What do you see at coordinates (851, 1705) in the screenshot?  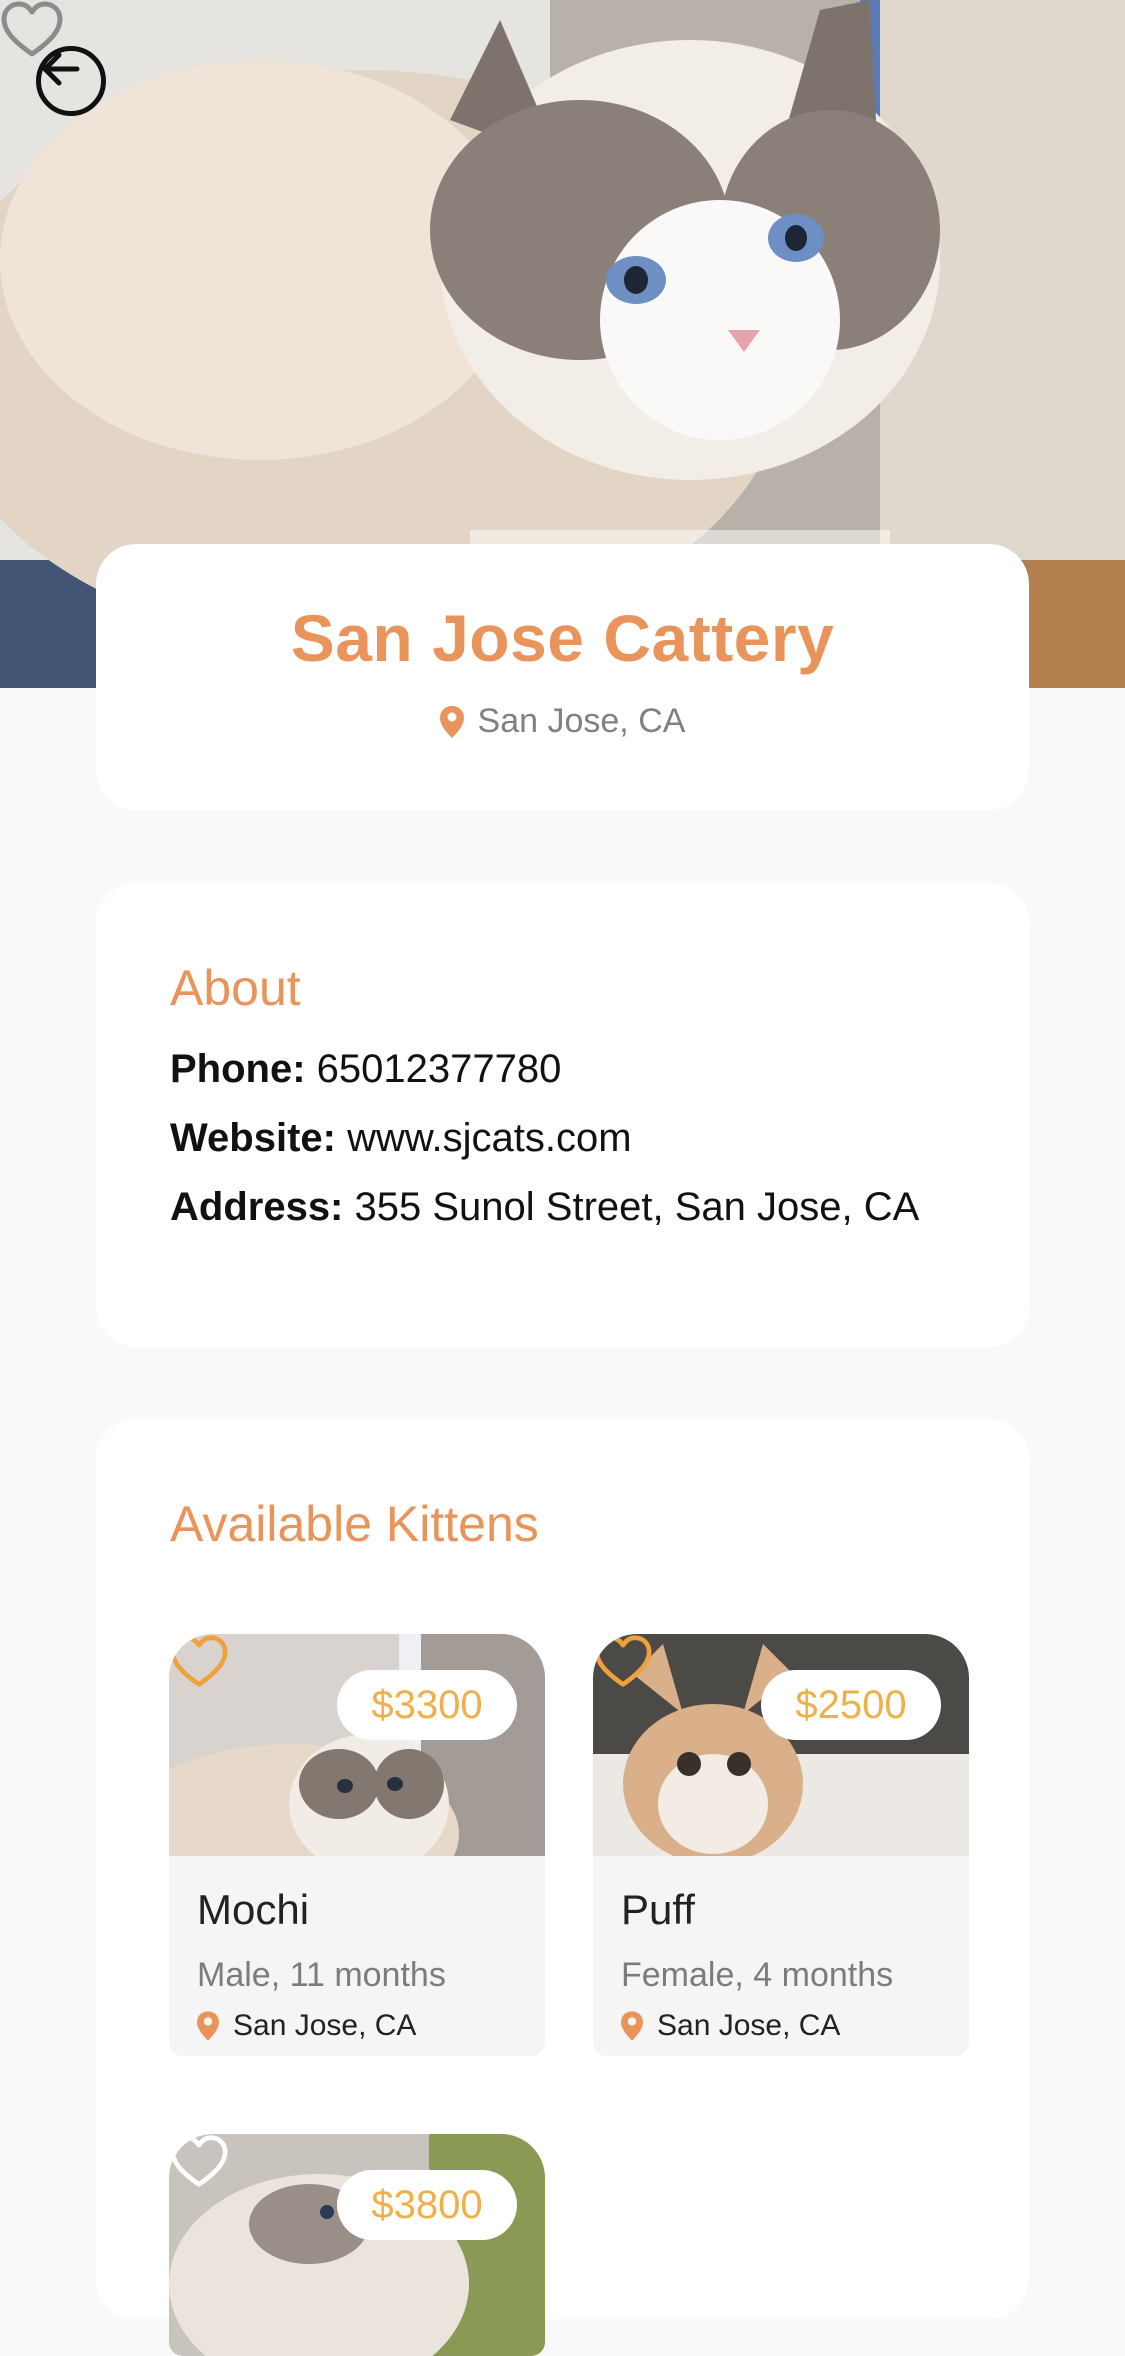 I see `price-badge: $2500` at bounding box center [851, 1705].